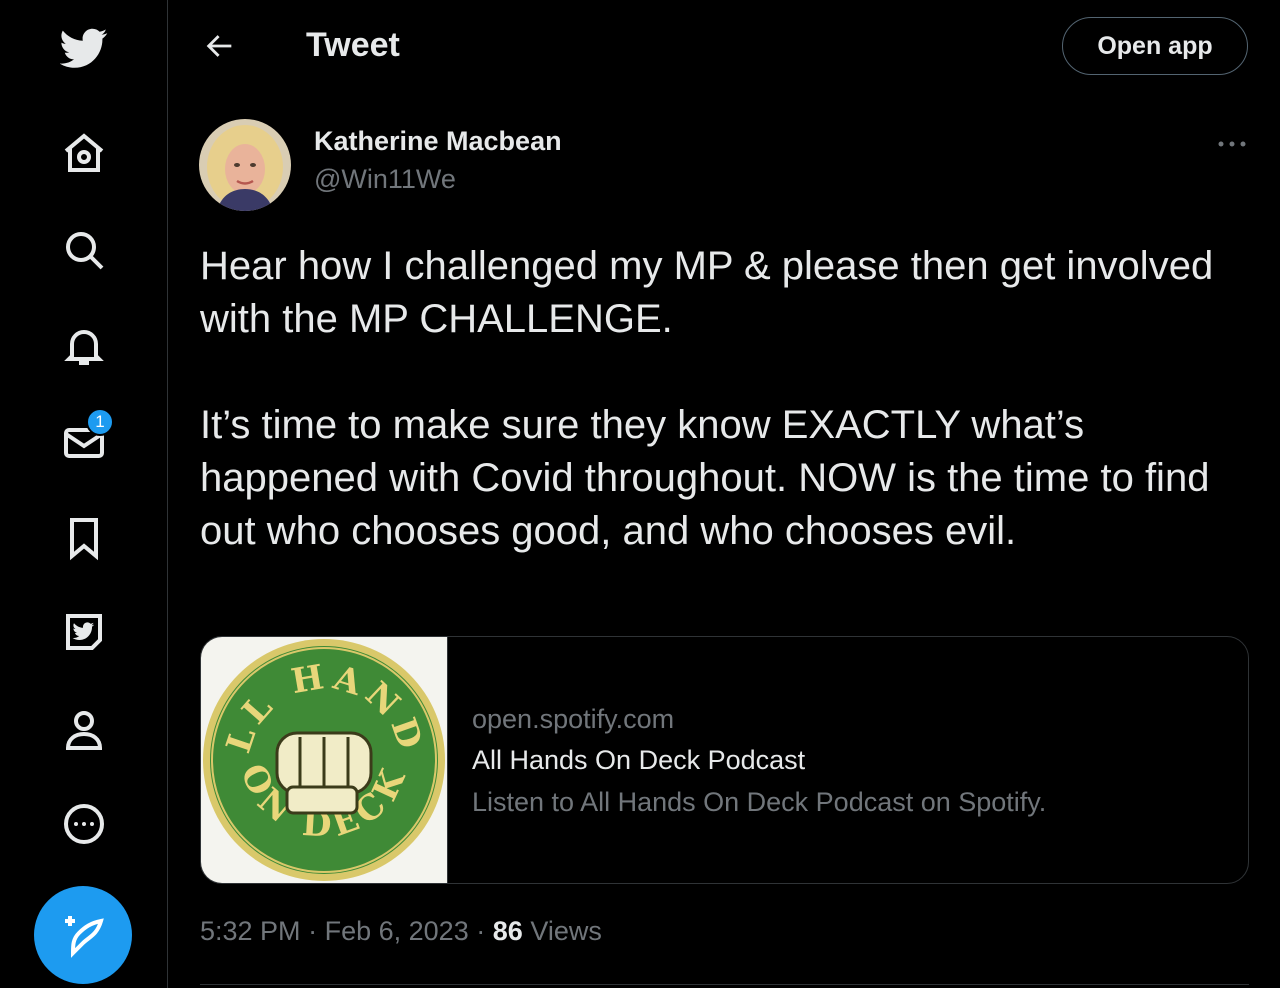 This screenshot has height=988, width=1280. What do you see at coordinates (250, 931) in the screenshot?
I see `tweet-time: 5:32 PM` at bounding box center [250, 931].